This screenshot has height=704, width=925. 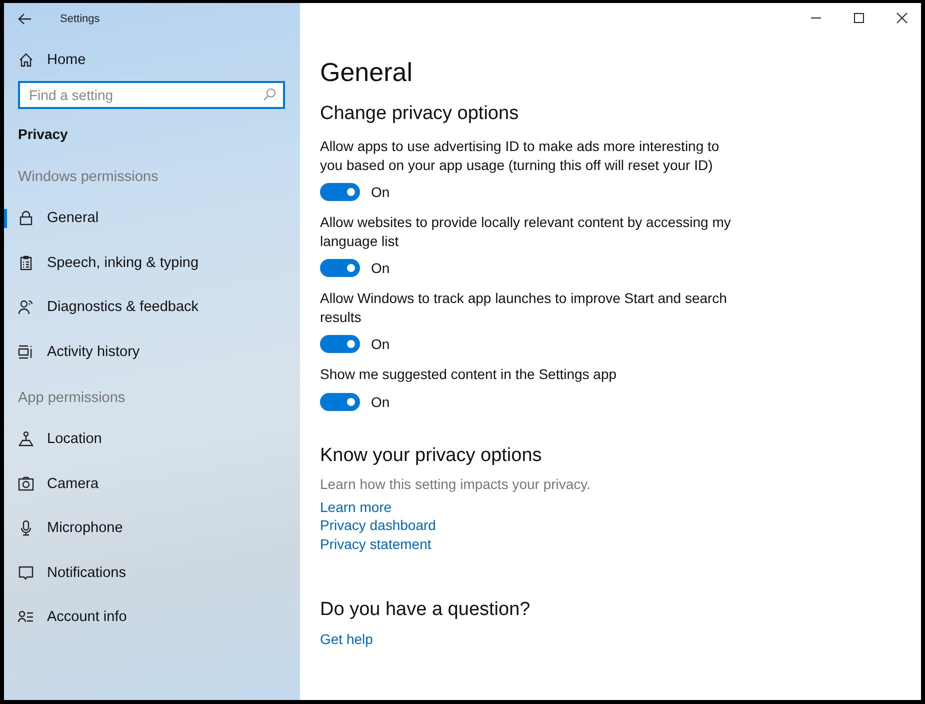 I want to click on timeline-icon, so click(x=26, y=352).